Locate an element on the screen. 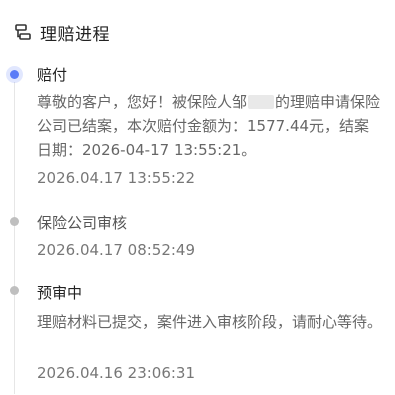 Image resolution: width=395 pixels, height=395 pixels. step-timestamp: 2026.04.17 08:52:49 is located at coordinates (116, 250).